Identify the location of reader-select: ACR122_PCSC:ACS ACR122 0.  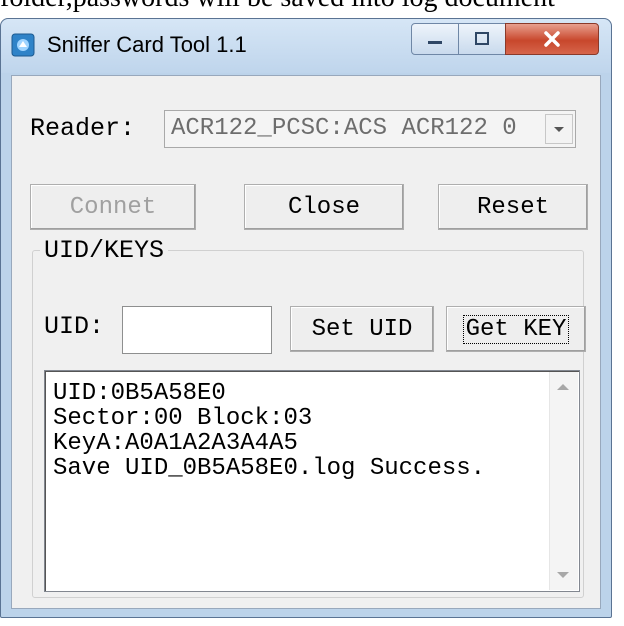
(370, 129).